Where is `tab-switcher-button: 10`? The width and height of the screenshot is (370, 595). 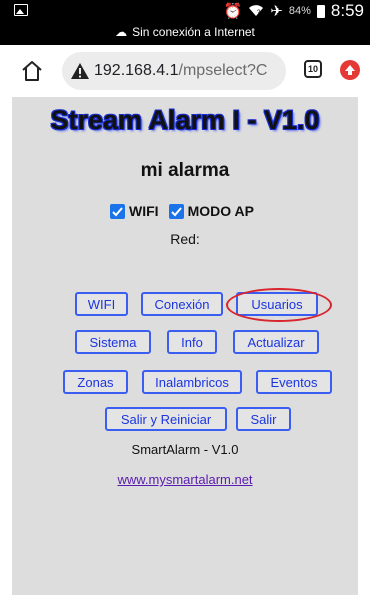 tab-switcher-button: 10 is located at coordinates (313, 69).